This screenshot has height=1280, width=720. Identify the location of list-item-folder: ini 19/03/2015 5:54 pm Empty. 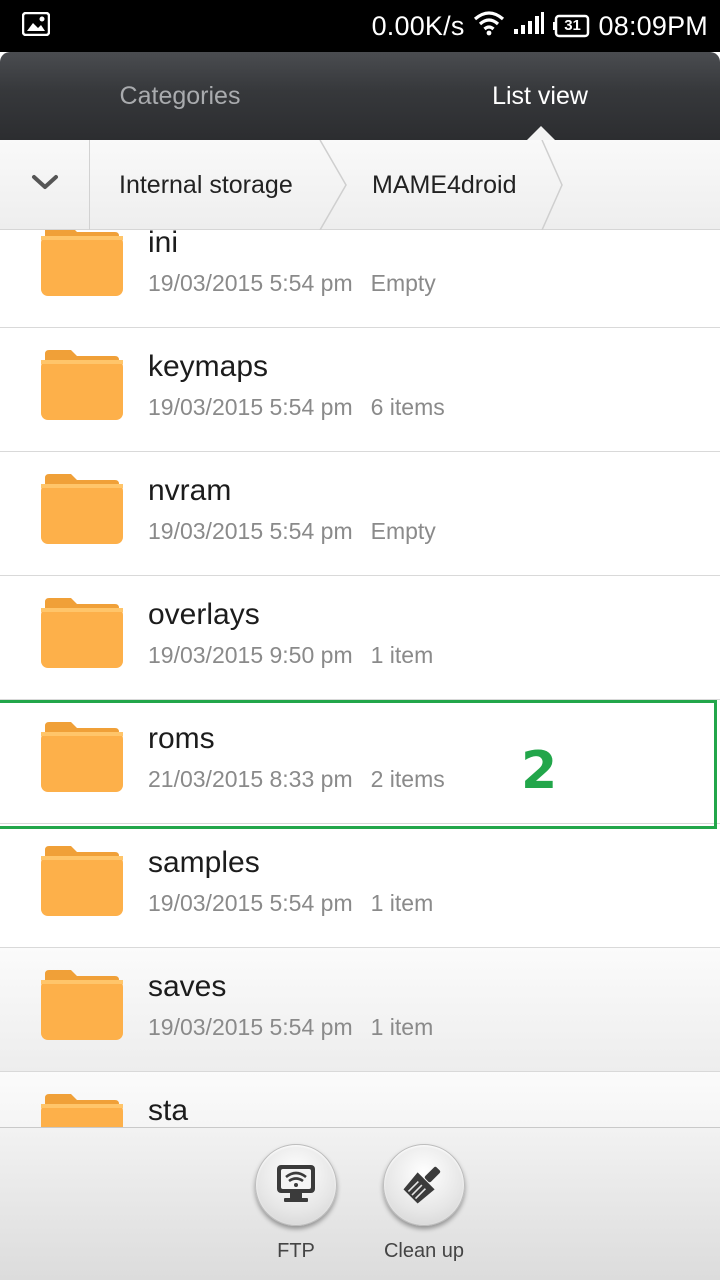
(360, 279).